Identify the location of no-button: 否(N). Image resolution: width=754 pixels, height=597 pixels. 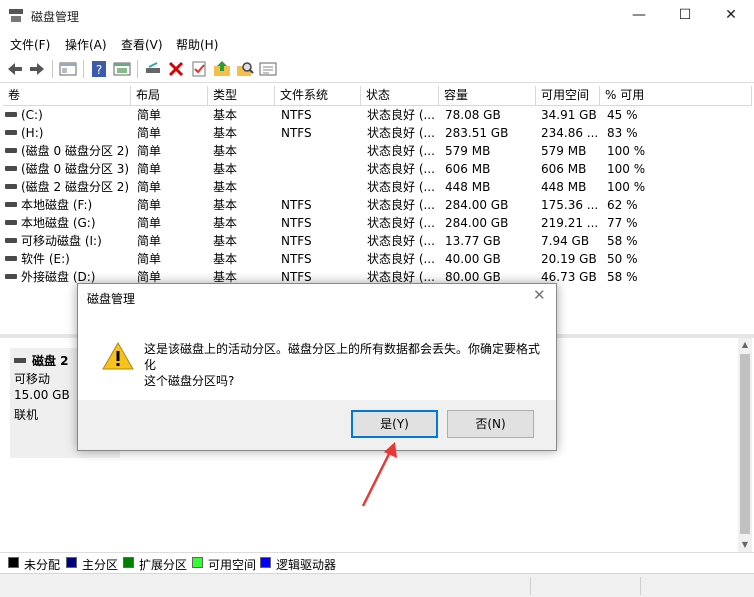
(490, 424).